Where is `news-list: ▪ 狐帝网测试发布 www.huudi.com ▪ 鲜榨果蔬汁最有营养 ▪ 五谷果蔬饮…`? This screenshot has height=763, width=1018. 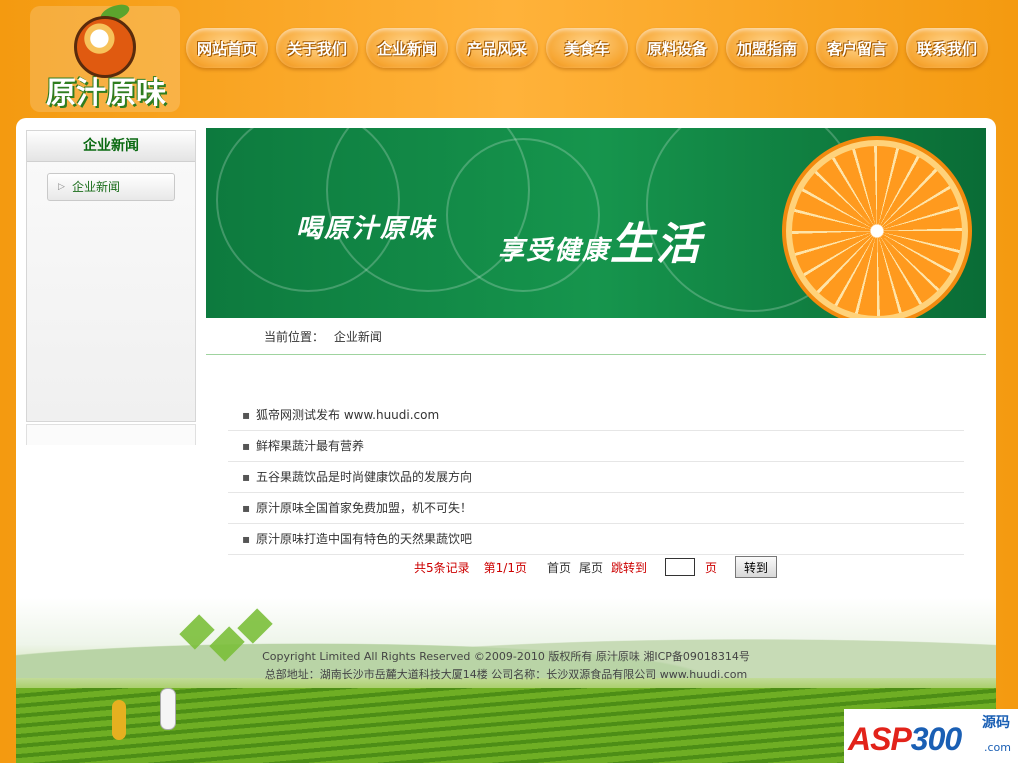
news-list: ▪ 狐帝网测试发布 www.huudi.com ▪ 鲜榨果蔬汁最有营养 ▪ 五谷果蔬饮… is located at coordinates (596, 477).